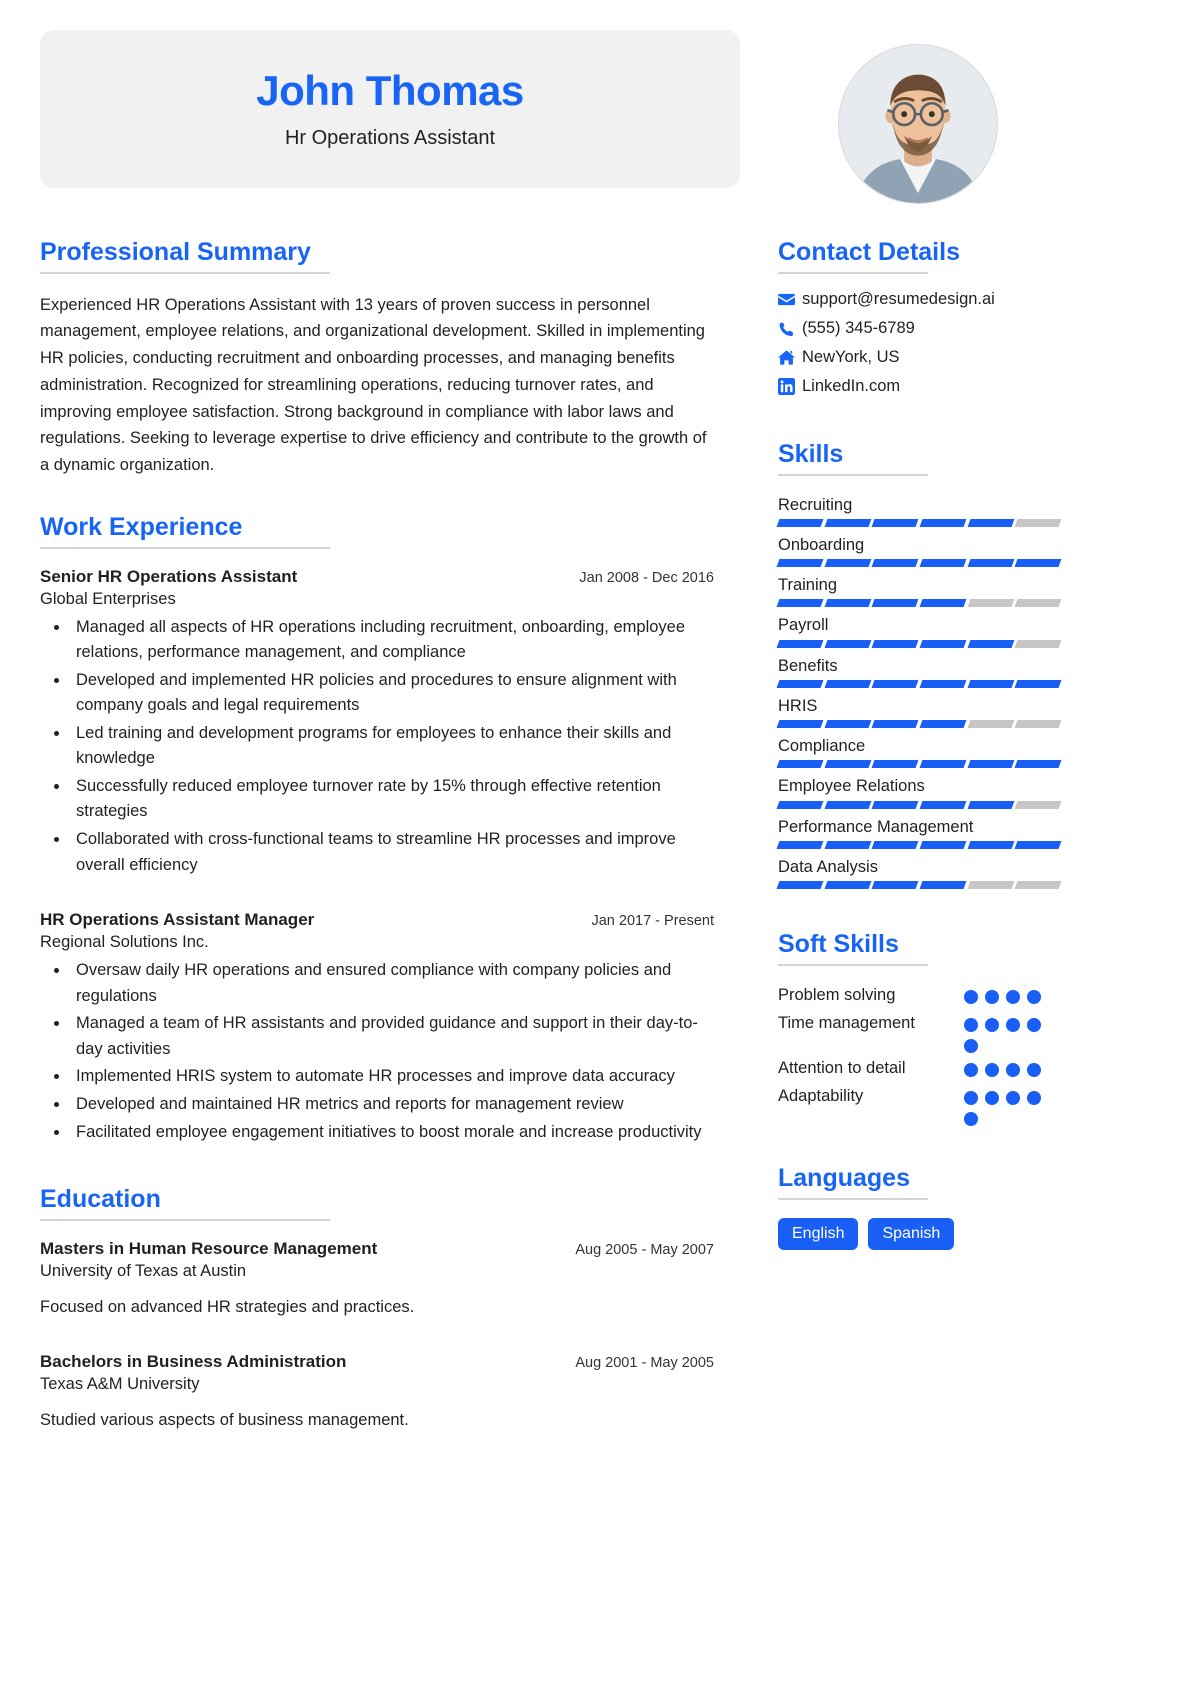  I want to click on contact-item-email: support@resumedesign.ai, so click(919, 299).